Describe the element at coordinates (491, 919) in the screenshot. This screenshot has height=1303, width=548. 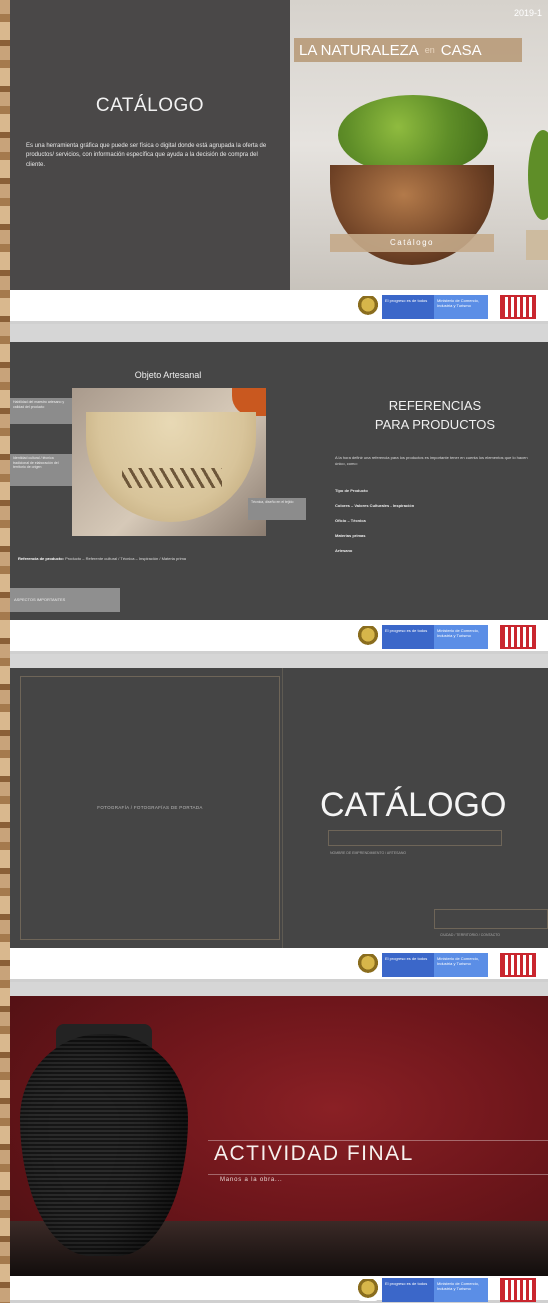
I see `contact-field` at that location.